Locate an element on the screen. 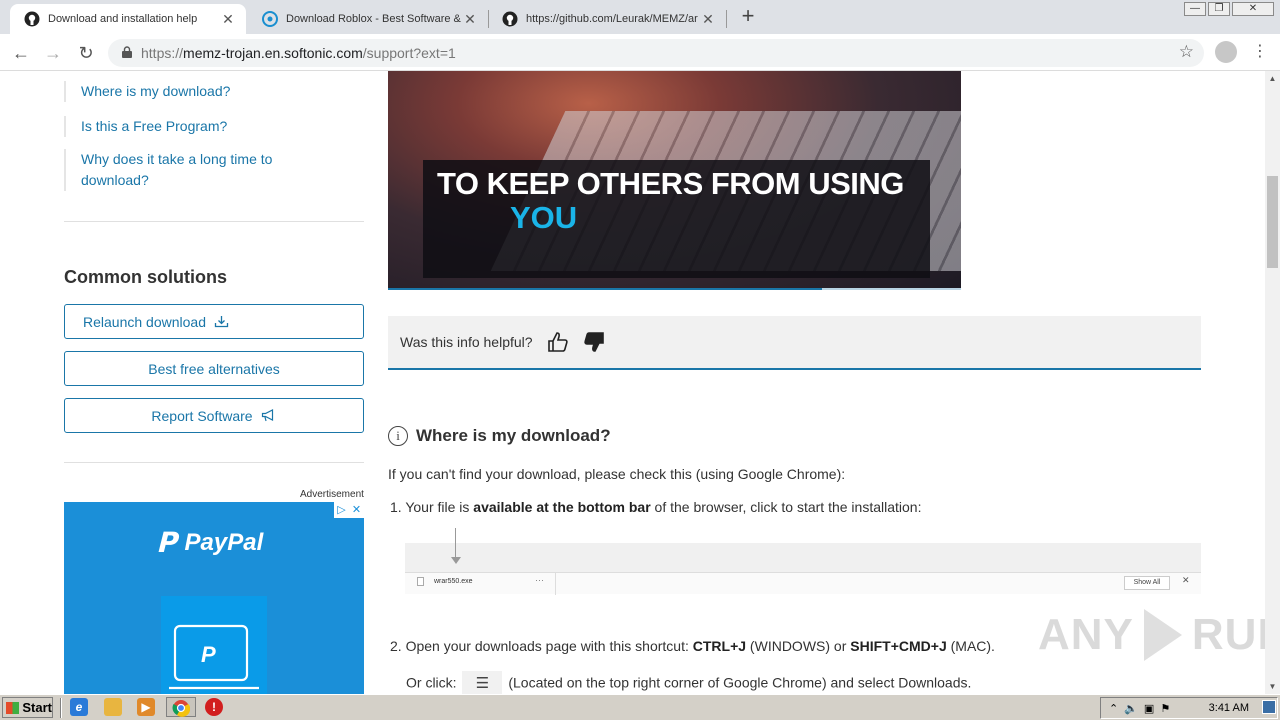 The image size is (1280, 720). media-player-icon: ▶ is located at coordinates (146, 707).